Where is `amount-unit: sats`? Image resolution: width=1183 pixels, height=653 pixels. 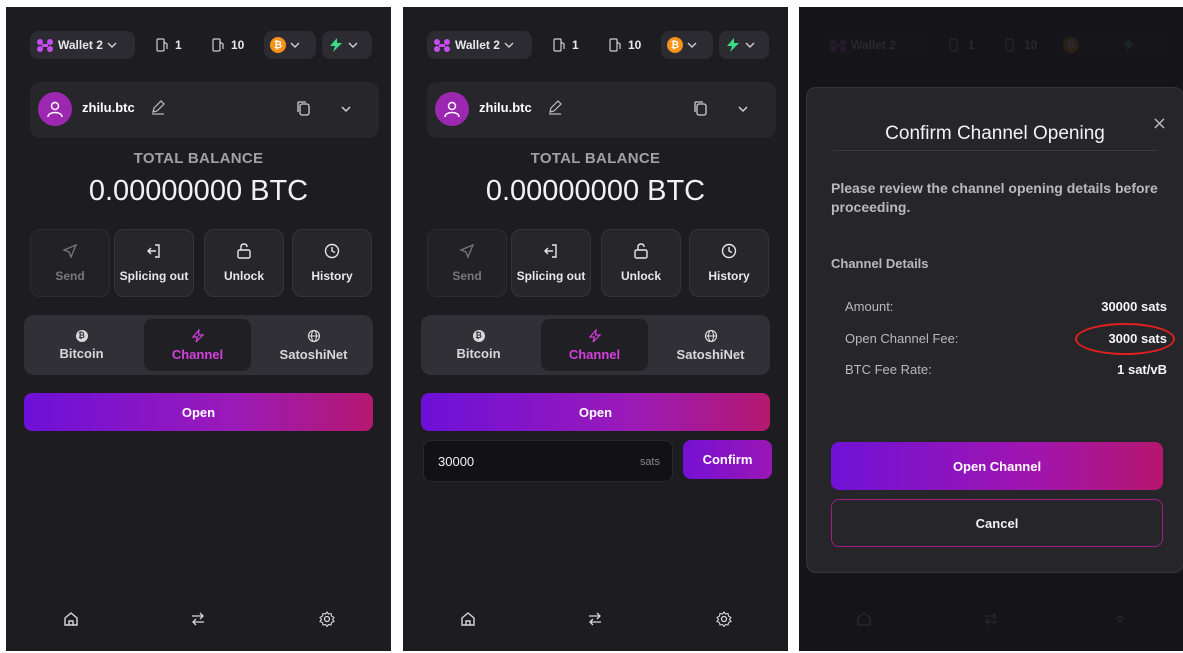 amount-unit: sats is located at coordinates (649, 462).